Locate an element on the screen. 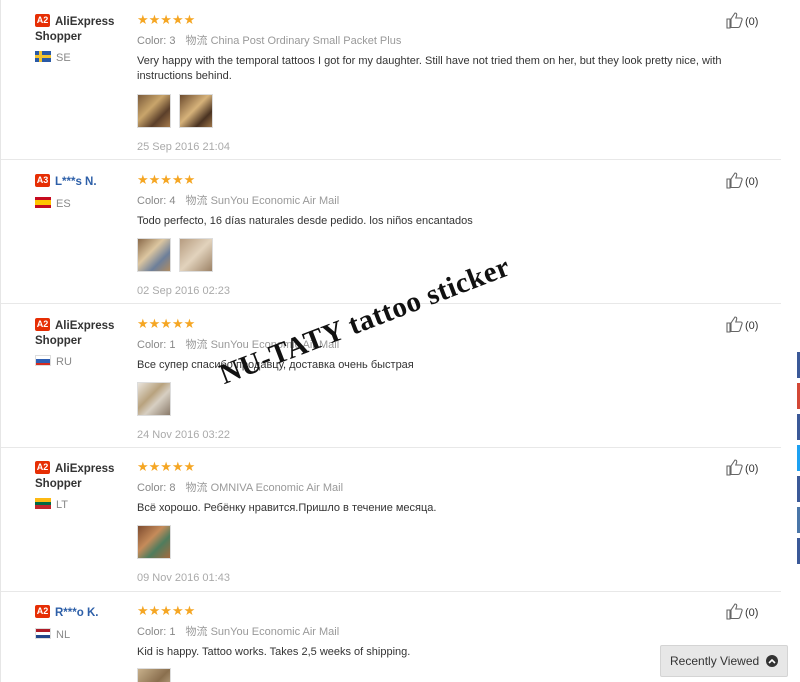 Image resolution: width=800 pixels, height=682 pixels. reviewer-info: A2 AliExpress Shopper RU is located at coordinates (82, 343).